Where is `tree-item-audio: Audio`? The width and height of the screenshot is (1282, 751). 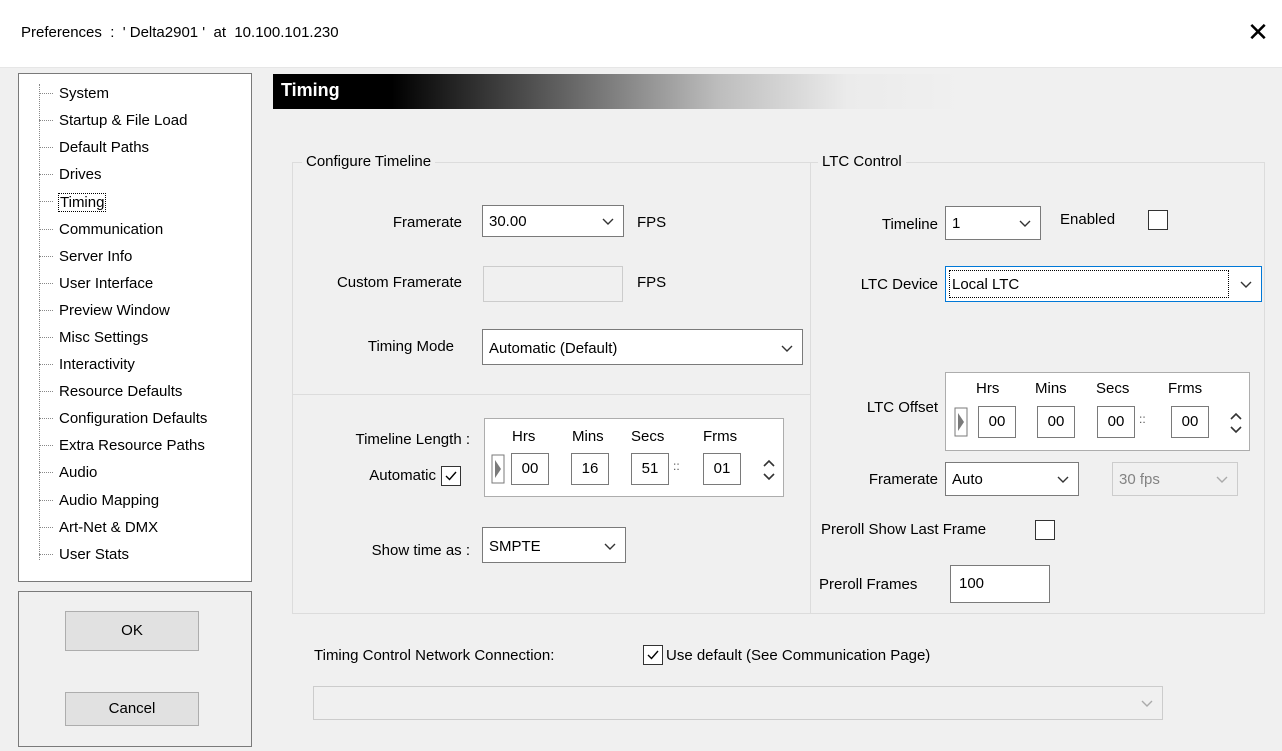 tree-item-audio: Audio is located at coordinates (135, 473).